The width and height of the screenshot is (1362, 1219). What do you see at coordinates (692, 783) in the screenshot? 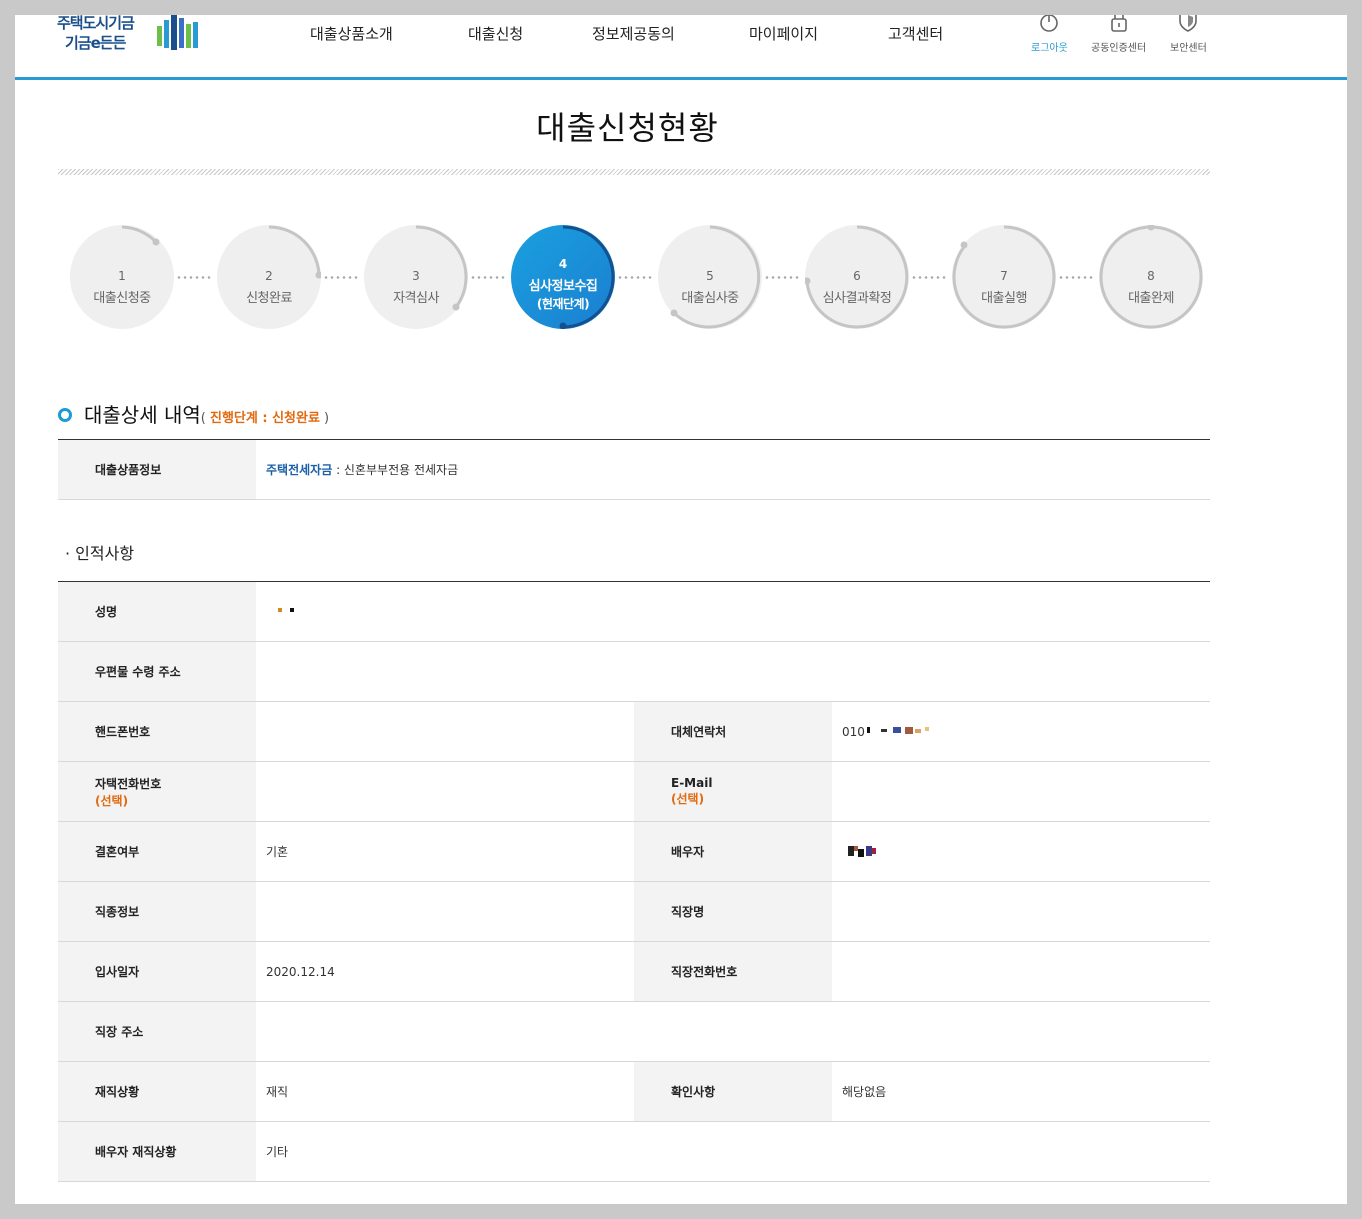
I see `email-label-text: E-Mail` at bounding box center [692, 783].